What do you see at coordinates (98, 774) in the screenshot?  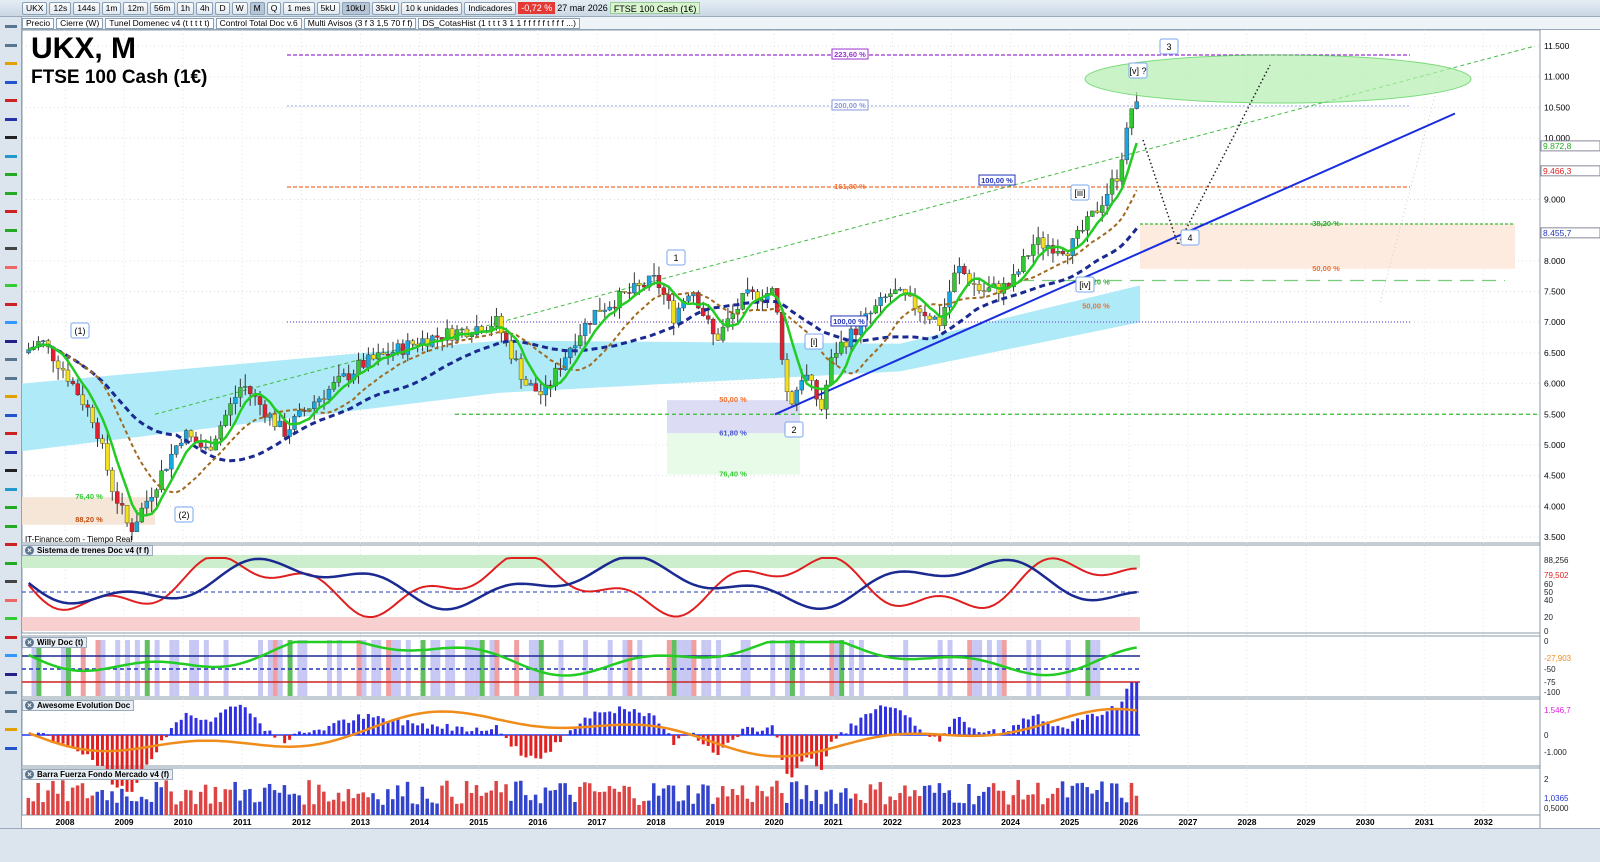 I see `panel-title-barra: Barra Fuerza Fondo Mercado v4 (f)` at bounding box center [98, 774].